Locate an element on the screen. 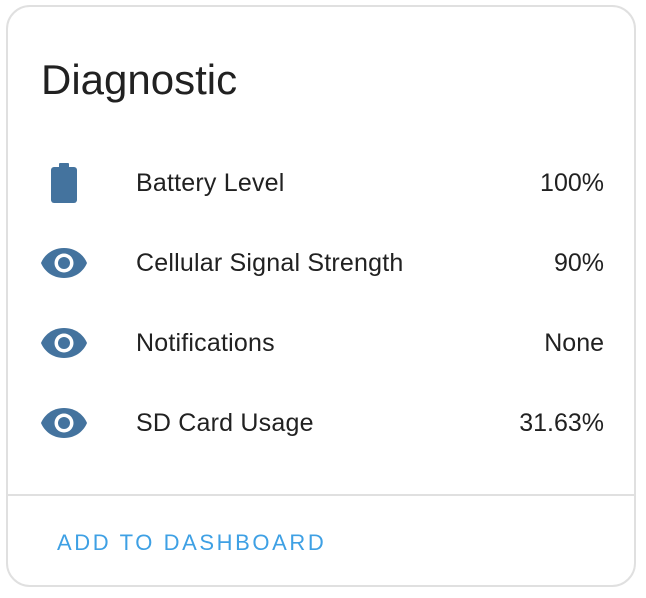 This screenshot has width=646, height=598. add-to-dashboard-button: ADD TO DASHBOARD is located at coordinates (191, 543).